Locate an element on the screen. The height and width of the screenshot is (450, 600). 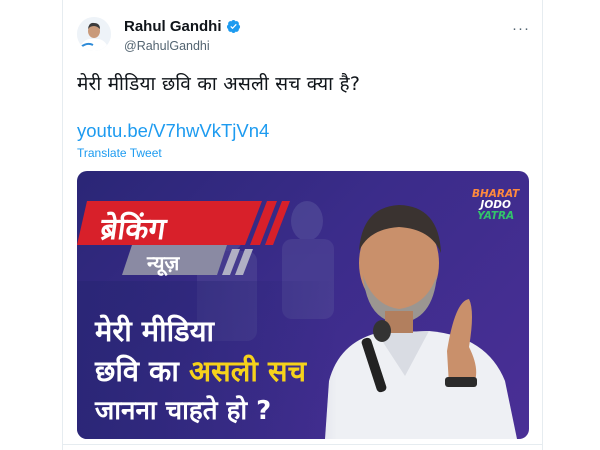
bharat-jodo-yatra-logo: BHARAT JODO YATRA is located at coordinates (495, 205).